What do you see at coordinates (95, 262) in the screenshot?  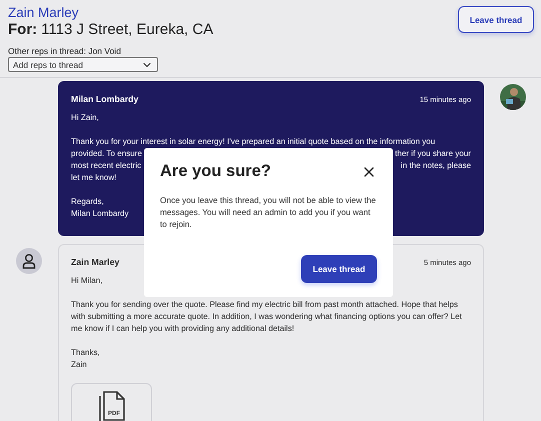 I see `sender-name: Zain Marley` at bounding box center [95, 262].